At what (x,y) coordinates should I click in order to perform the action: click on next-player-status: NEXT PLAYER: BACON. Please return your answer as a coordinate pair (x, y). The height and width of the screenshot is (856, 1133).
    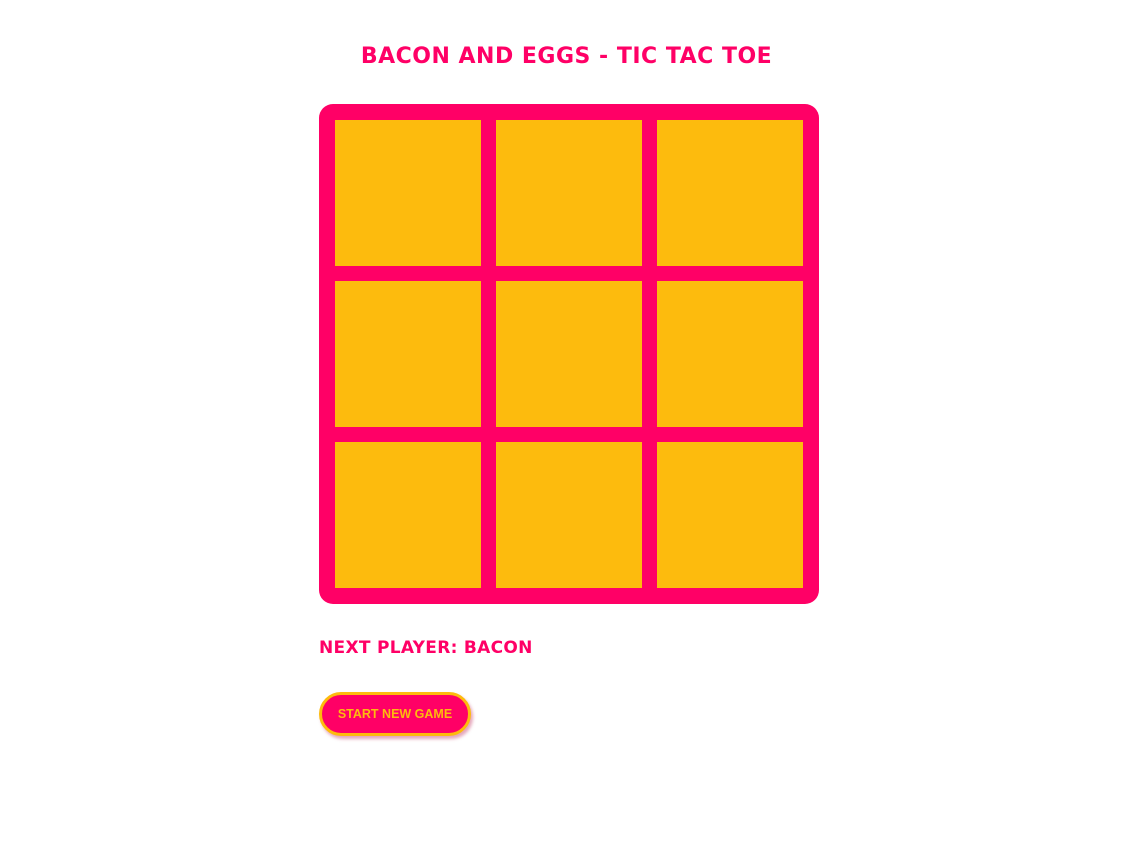
    Looking at the image, I should click on (426, 648).